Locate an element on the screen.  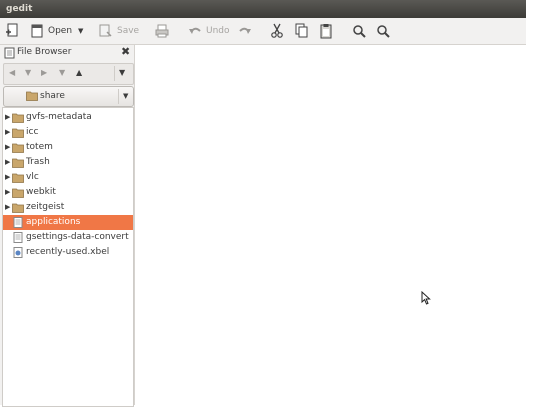
copy-icon is located at coordinates (301, 30).